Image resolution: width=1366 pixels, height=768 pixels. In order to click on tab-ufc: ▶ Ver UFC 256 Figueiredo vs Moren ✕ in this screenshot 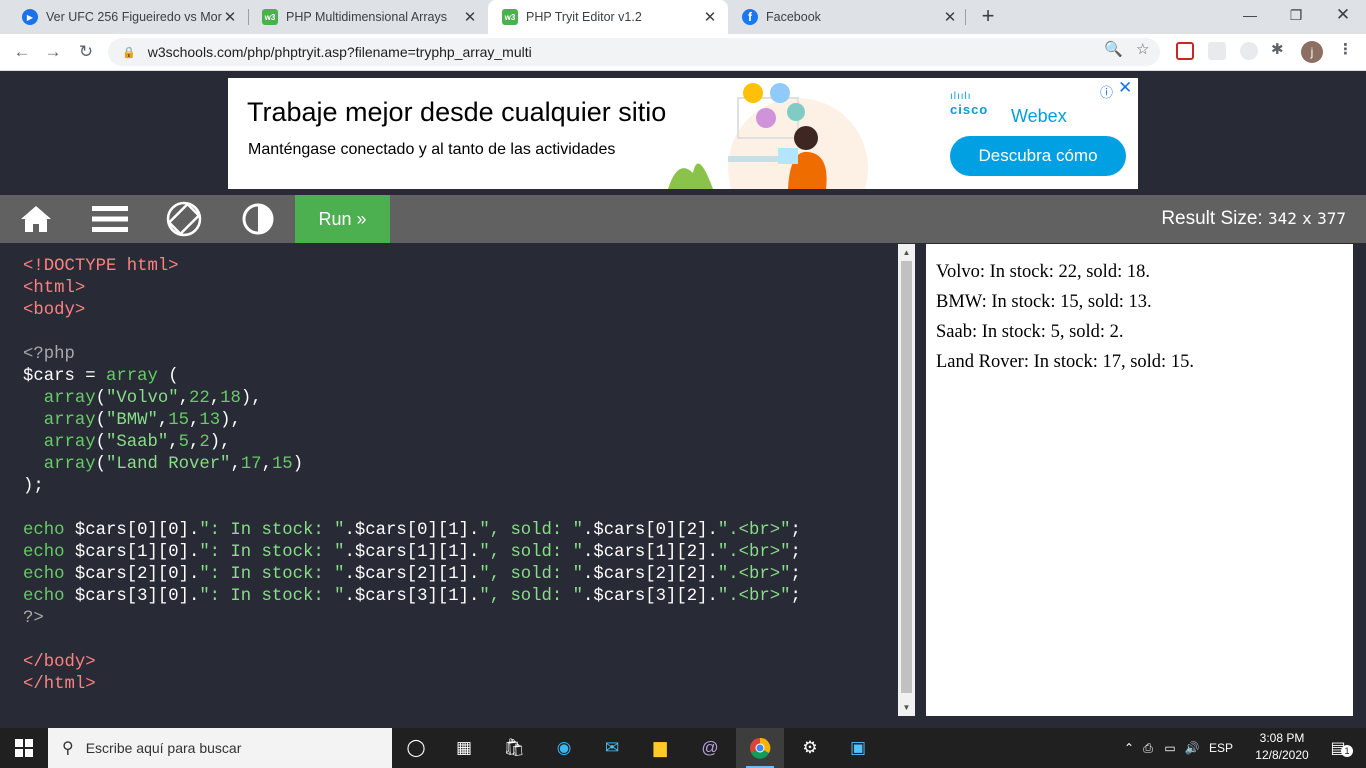, I will do `click(128, 17)`.